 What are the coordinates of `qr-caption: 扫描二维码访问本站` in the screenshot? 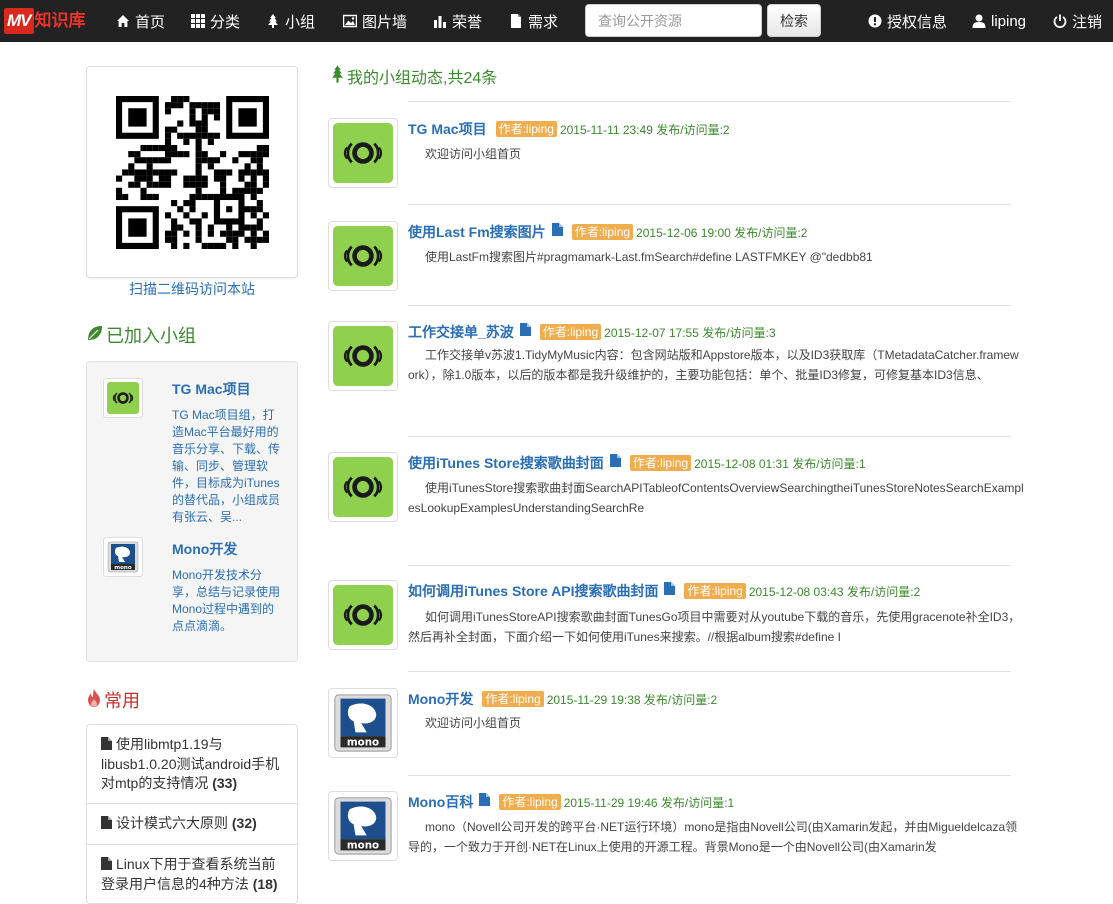 It's located at (192, 289).